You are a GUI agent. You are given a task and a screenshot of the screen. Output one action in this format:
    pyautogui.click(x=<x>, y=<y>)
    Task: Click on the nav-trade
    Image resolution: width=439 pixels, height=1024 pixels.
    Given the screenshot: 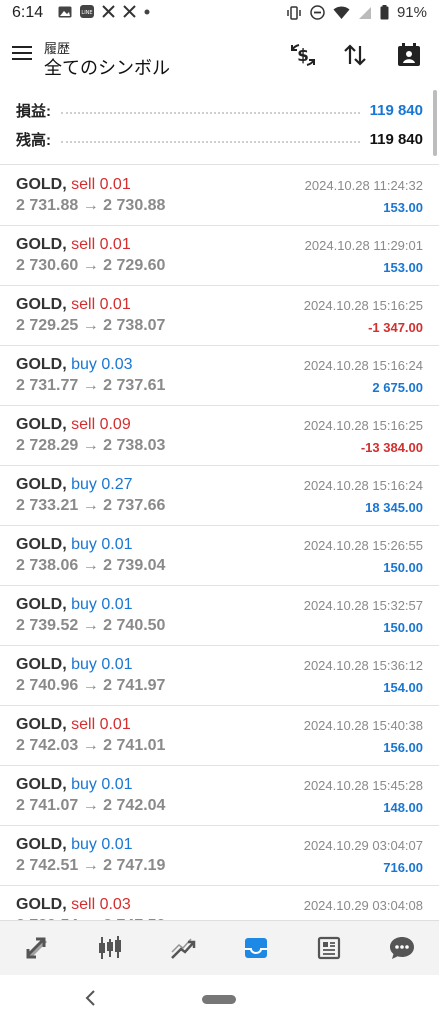 What is the action you would take?
    pyautogui.click(x=182, y=948)
    